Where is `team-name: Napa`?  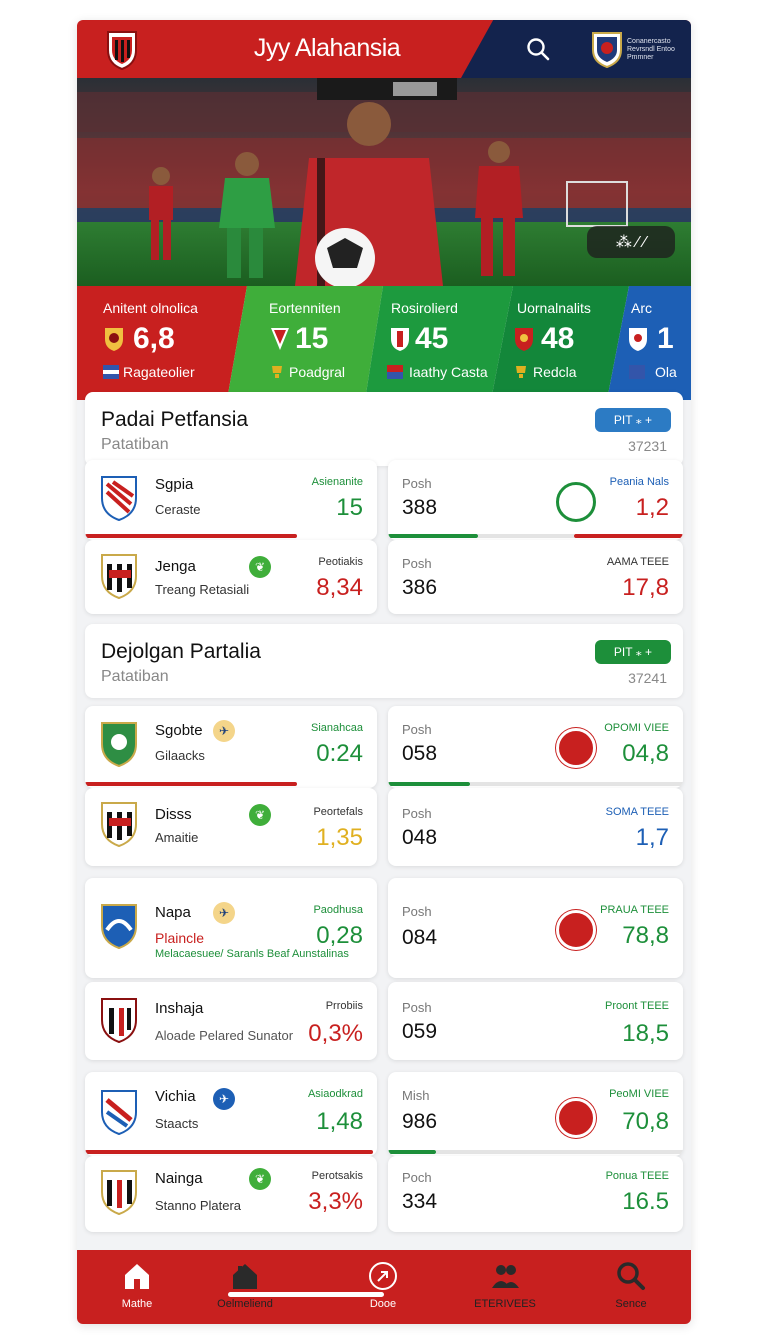
team-name: Napa is located at coordinates (173, 912).